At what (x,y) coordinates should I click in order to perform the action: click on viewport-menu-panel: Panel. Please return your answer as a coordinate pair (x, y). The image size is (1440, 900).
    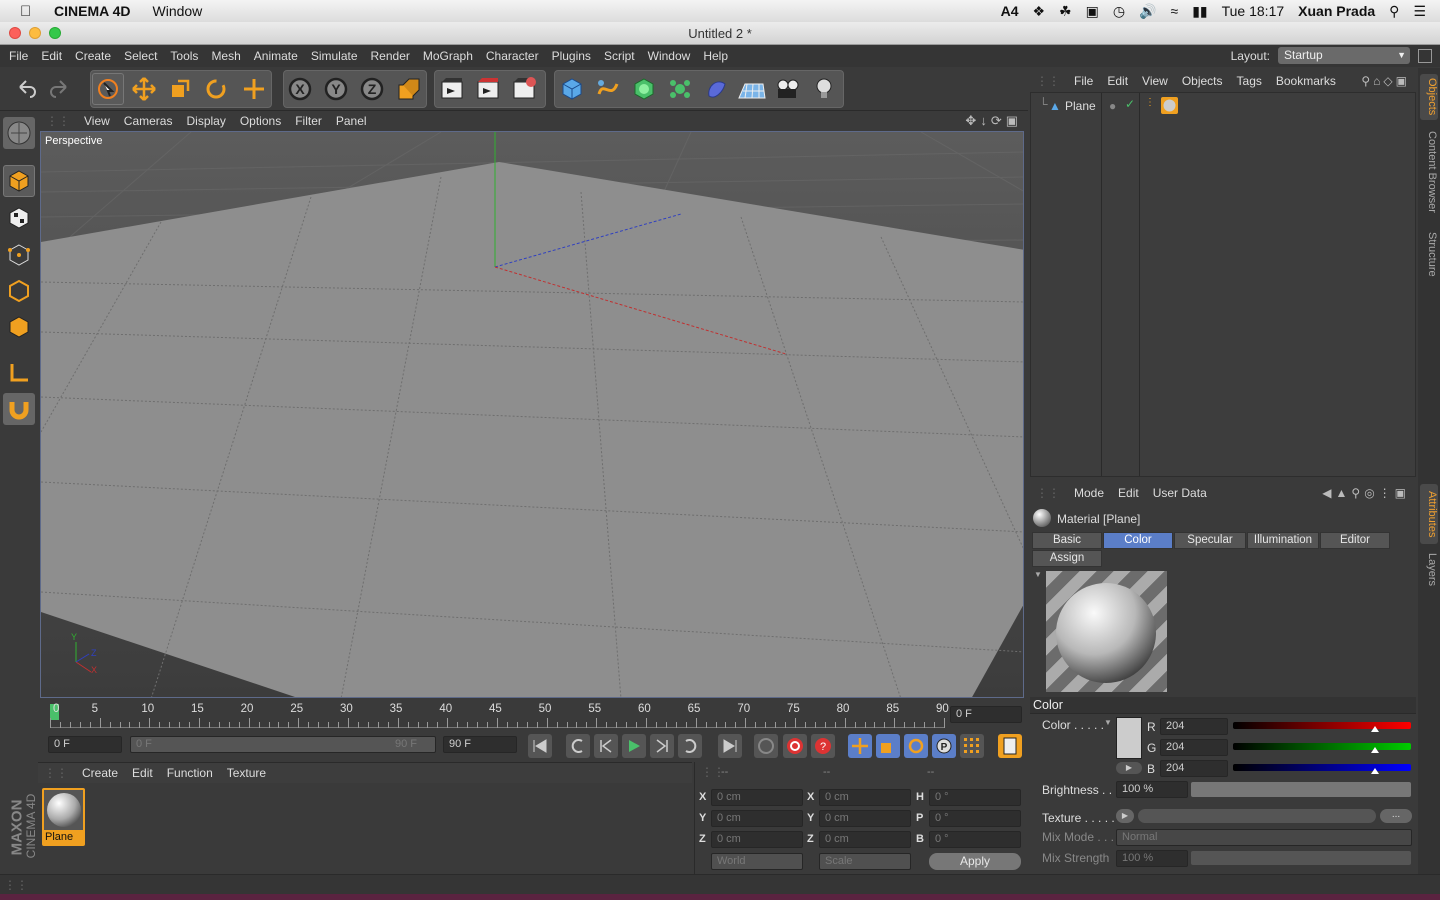
    Looking at the image, I should click on (351, 121).